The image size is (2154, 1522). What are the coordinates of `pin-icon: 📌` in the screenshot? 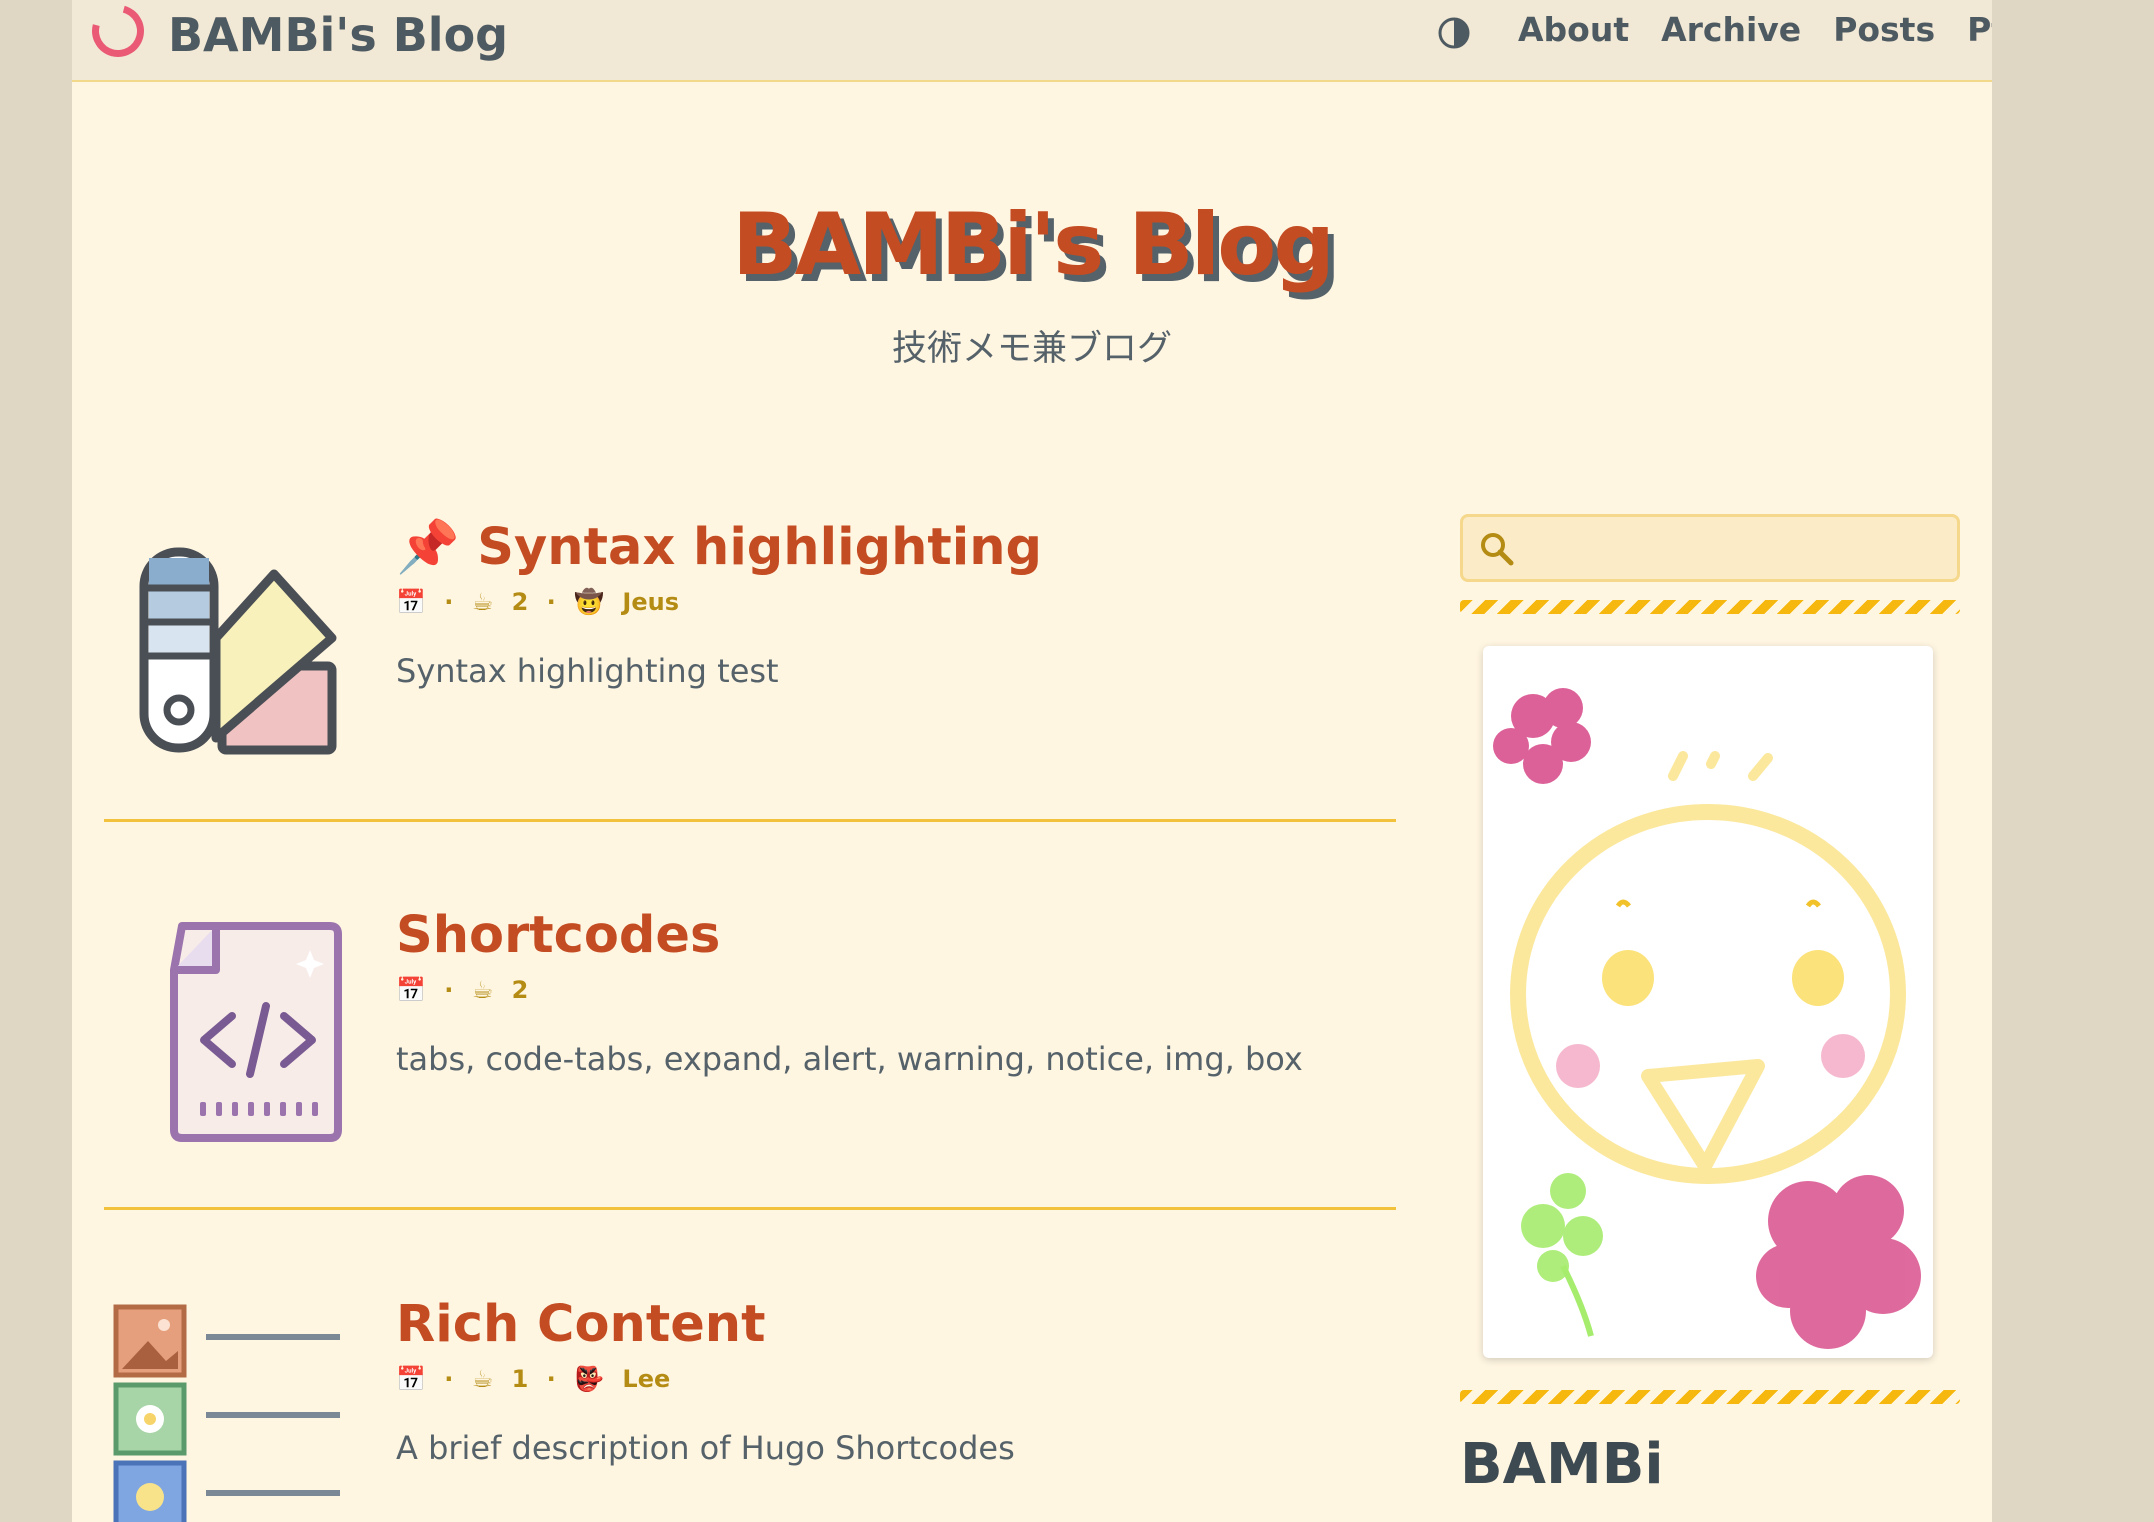 It's located at (428, 547).